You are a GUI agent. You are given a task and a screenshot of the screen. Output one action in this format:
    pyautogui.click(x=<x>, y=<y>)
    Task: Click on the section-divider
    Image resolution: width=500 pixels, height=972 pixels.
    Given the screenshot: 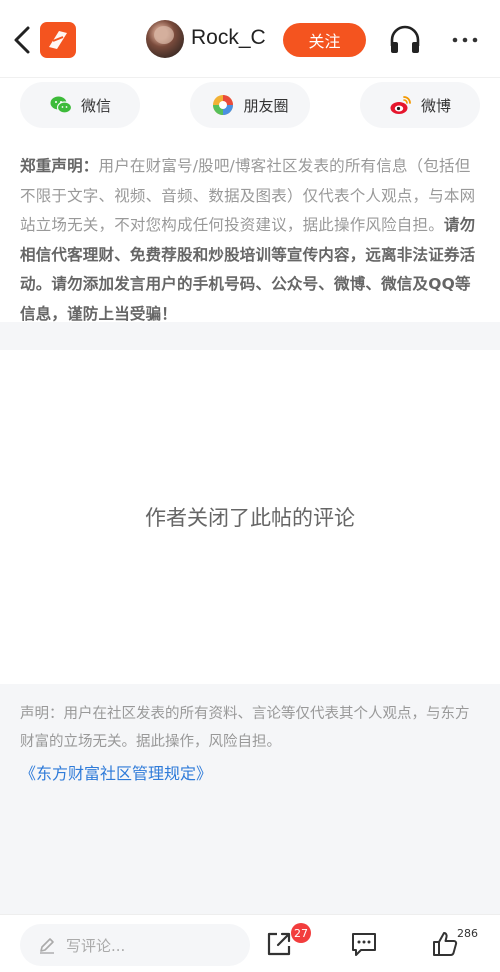 What is the action you would take?
    pyautogui.click(x=250, y=336)
    